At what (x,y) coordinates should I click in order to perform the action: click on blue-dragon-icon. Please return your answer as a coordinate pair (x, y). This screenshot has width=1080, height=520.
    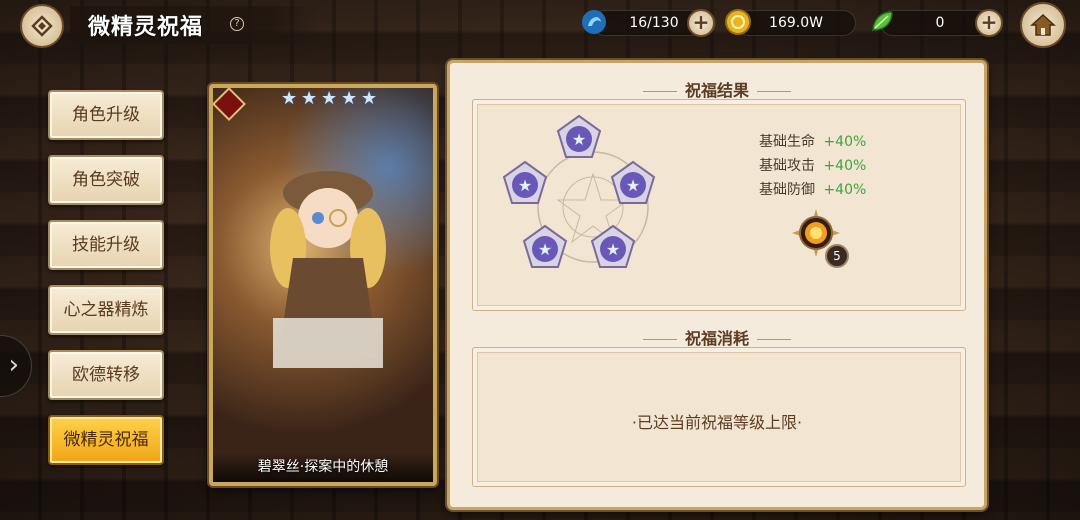
    Looking at the image, I should click on (594, 22).